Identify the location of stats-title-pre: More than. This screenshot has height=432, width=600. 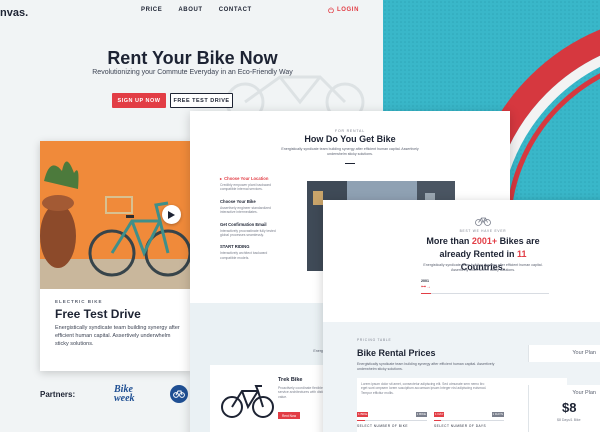
(449, 241).